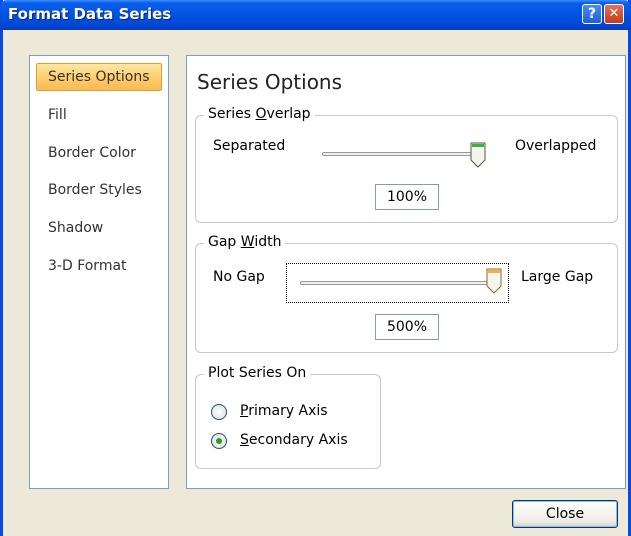 This screenshot has height=536, width=631. Describe the element at coordinates (407, 197) in the screenshot. I see `overlap-value-field: 100%` at that location.